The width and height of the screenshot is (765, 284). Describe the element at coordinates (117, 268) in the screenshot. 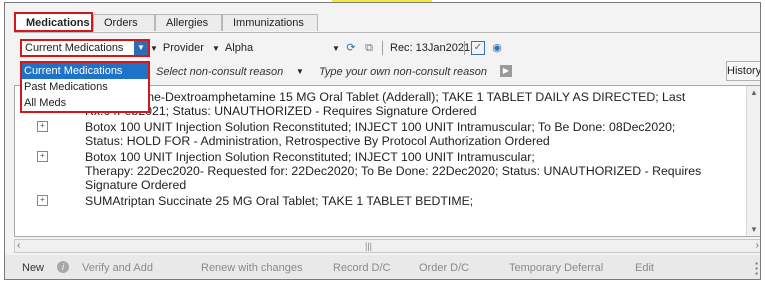

I see `verify-and-add-button: Verify and Add` at that location.